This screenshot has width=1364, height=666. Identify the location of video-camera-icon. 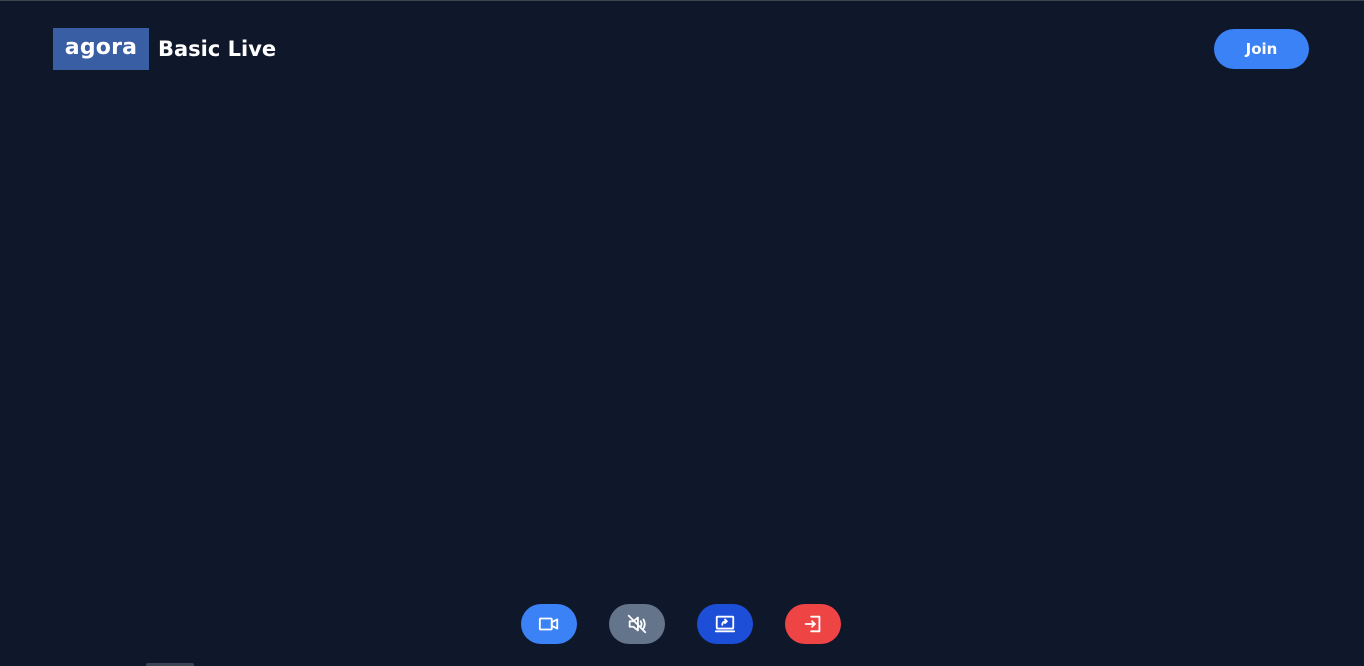
(548, 624).